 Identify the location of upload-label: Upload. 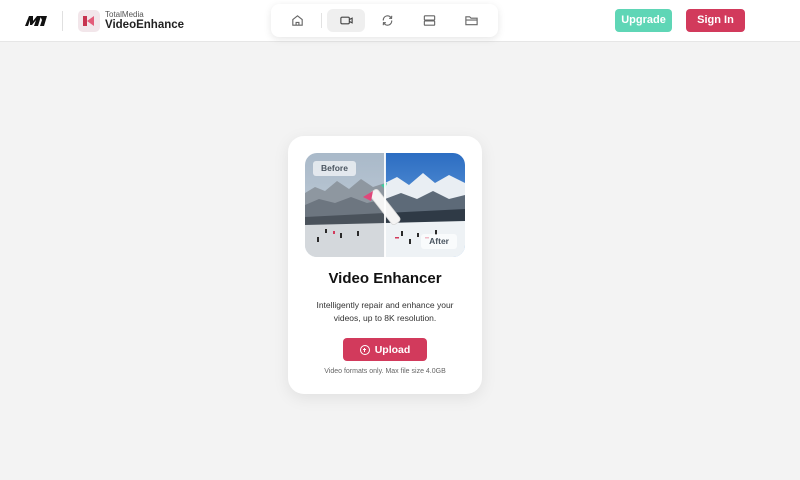
(392, 349).